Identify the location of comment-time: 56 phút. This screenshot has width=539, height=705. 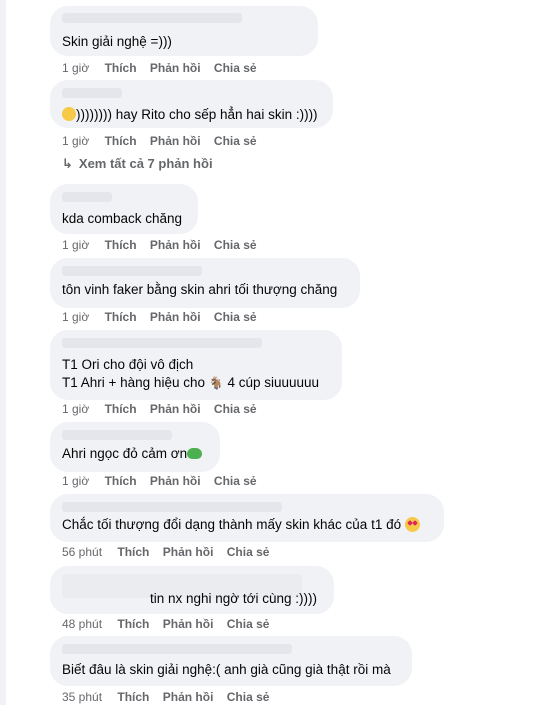
(82, 552).